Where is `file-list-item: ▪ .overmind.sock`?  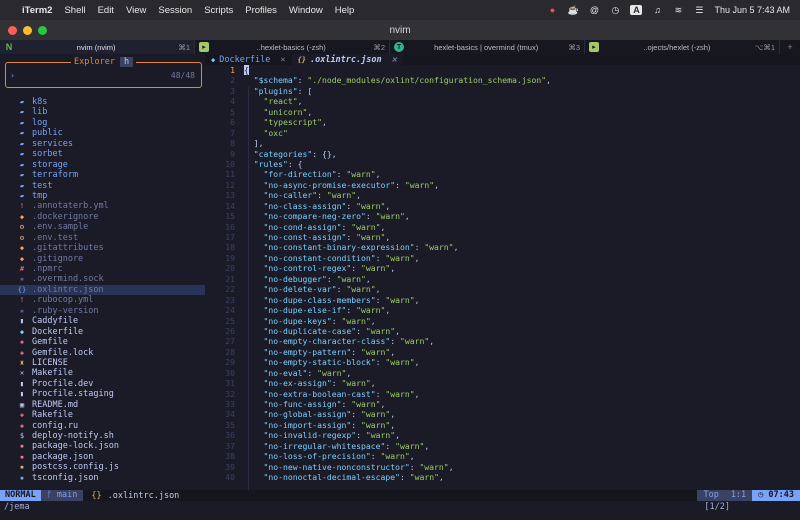 file-list-item: ▪ .overmind.sock is located at coordinates (102, 279).